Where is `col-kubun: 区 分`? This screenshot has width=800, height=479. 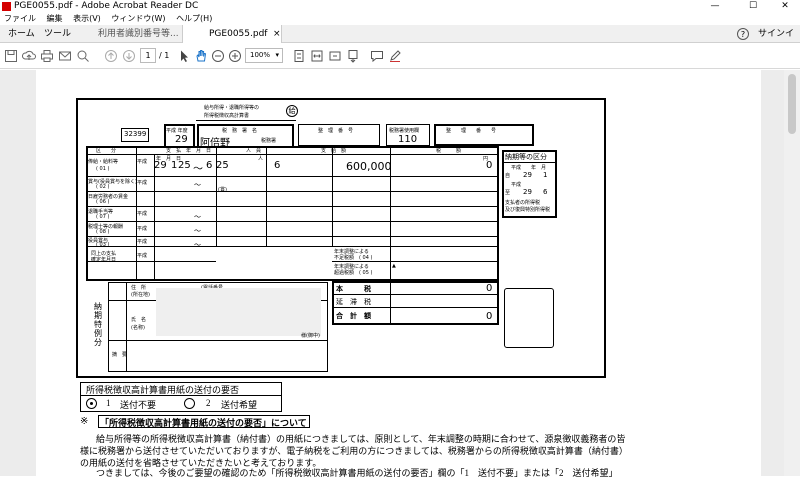 col-kubun: 区 分 is located at coordinates (106, 151).